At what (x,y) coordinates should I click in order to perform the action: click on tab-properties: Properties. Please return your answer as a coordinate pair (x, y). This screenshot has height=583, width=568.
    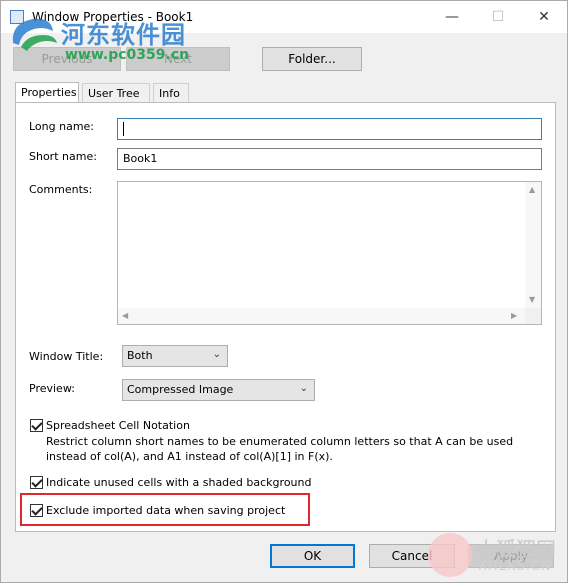
    Looking at the image, I should click on (47, 92).